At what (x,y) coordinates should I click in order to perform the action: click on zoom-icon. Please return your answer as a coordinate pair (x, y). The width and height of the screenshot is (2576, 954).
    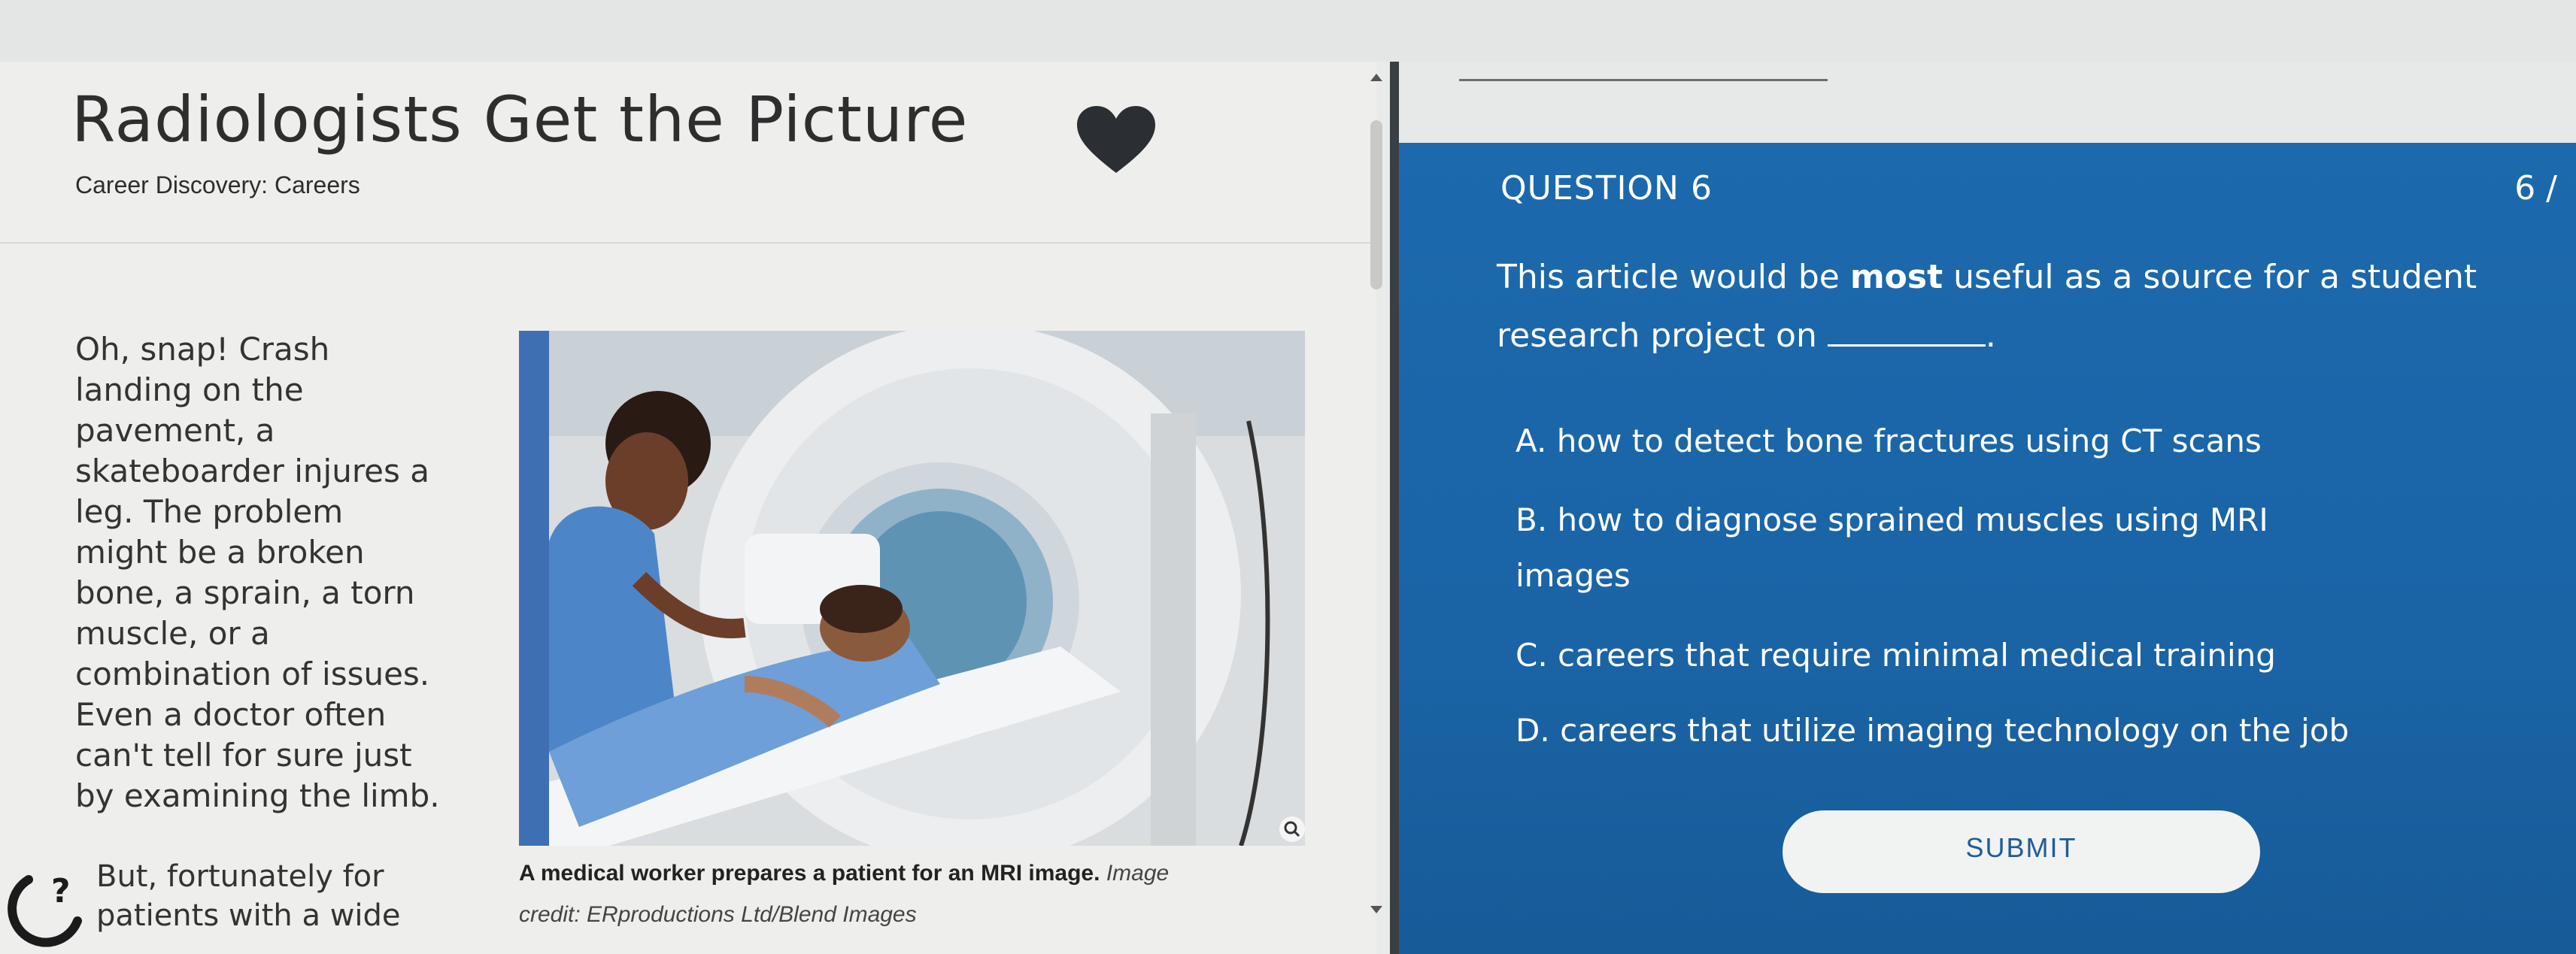
    Looking at the image, I should click on (1292, 829).